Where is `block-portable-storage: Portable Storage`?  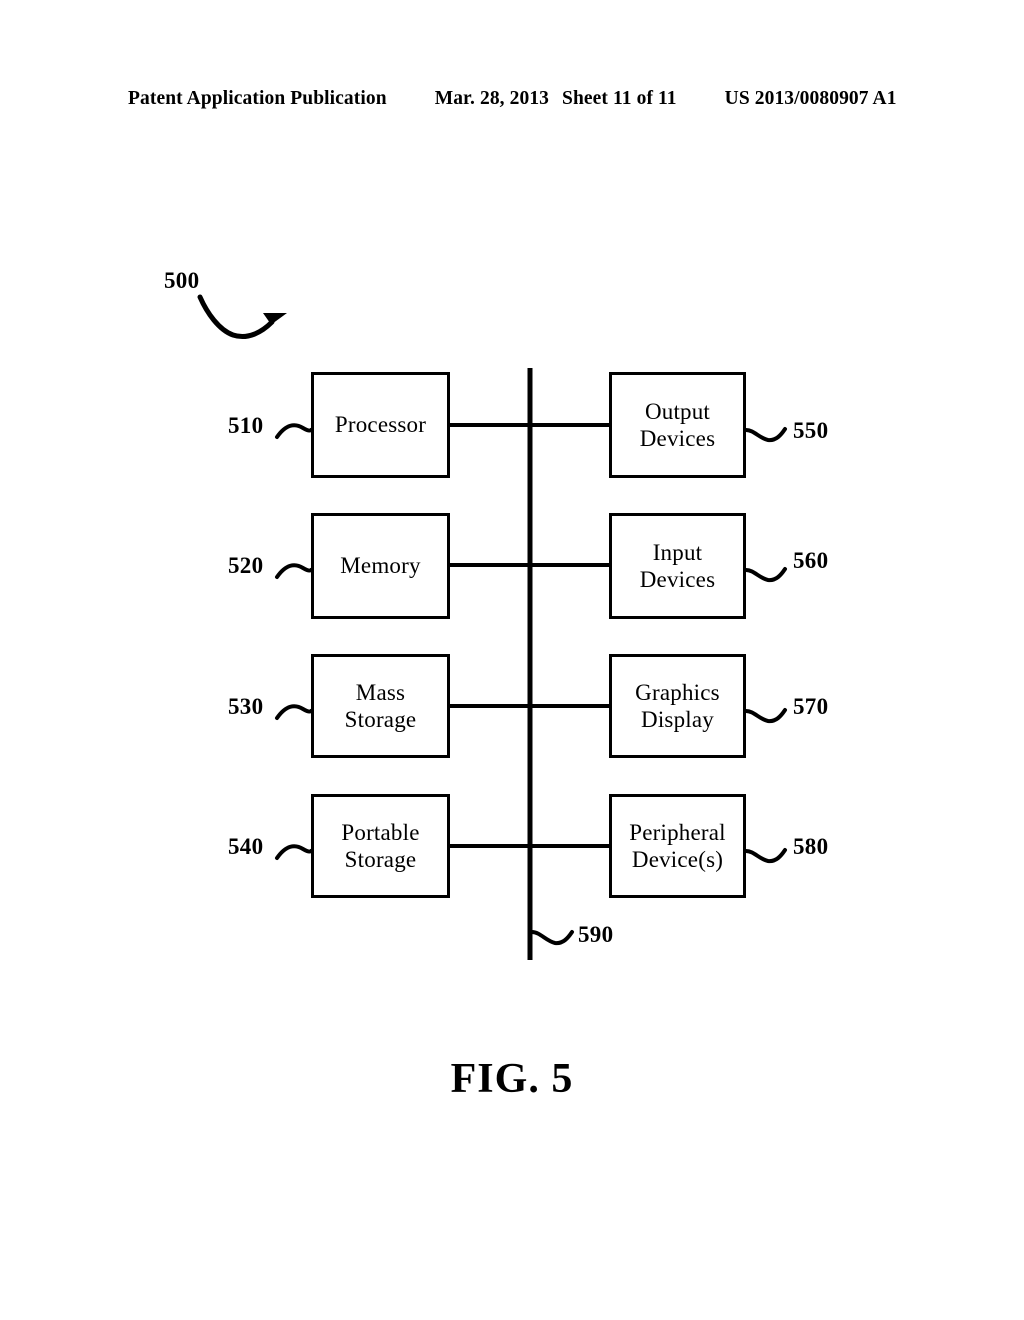
block-portable-storage: Portable Storage is located at coordinates (380, 846).